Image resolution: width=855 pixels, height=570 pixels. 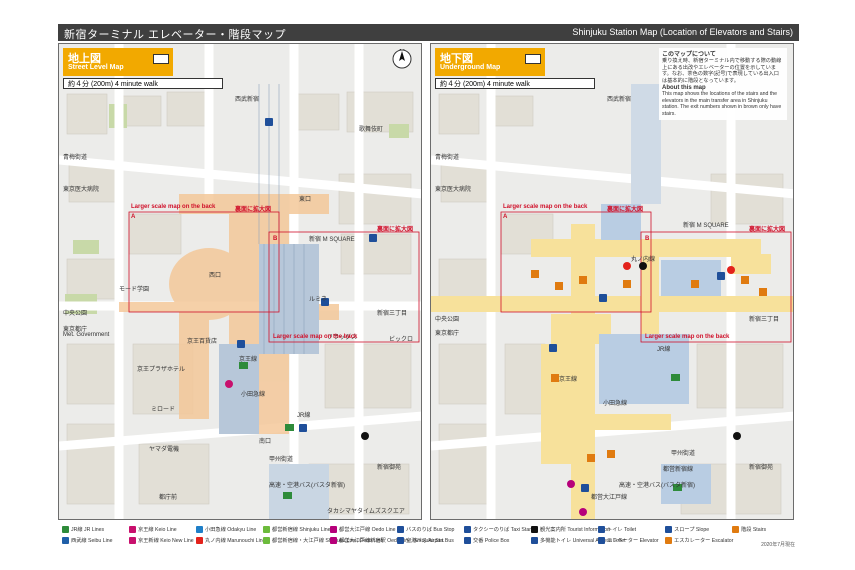 What do you see at coordinates (215, 276) in the screenshot?
I see `label-nishi-guchi: 西口` at bounding box center [215, 276].